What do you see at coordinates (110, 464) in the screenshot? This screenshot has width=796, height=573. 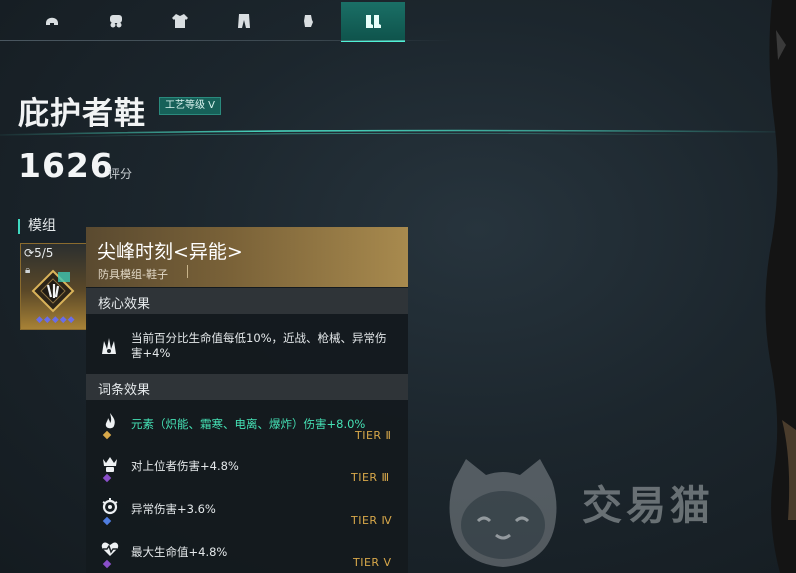 I see `crown-skull-icon` at bounding box center [110, 464].